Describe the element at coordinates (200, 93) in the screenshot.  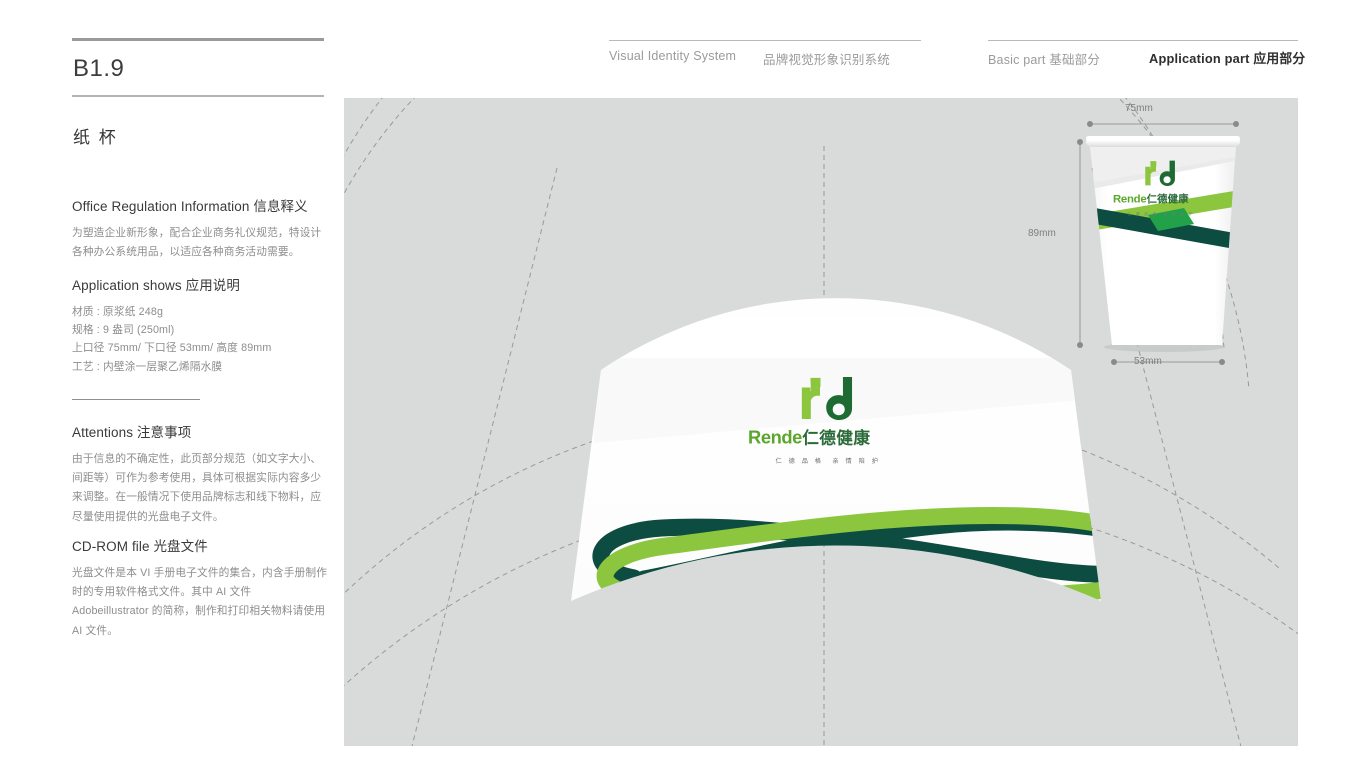
I see `sidebar: B1.9 纸 杯` at that location.